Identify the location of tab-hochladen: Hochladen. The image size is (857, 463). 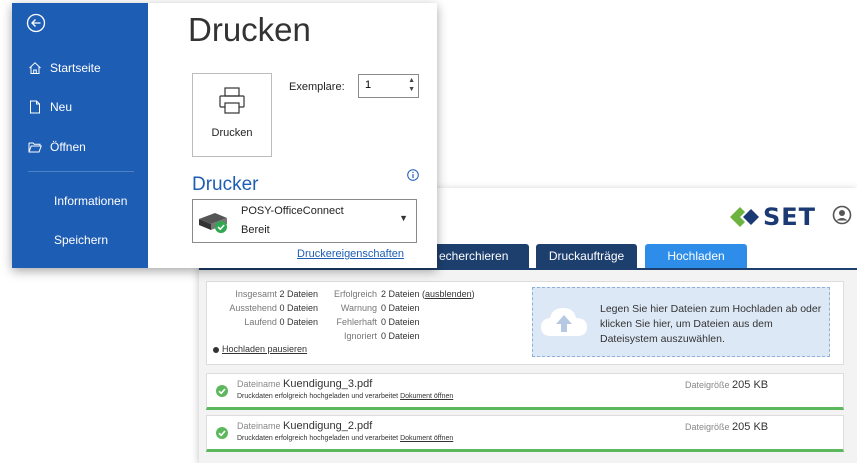
(696, 256).